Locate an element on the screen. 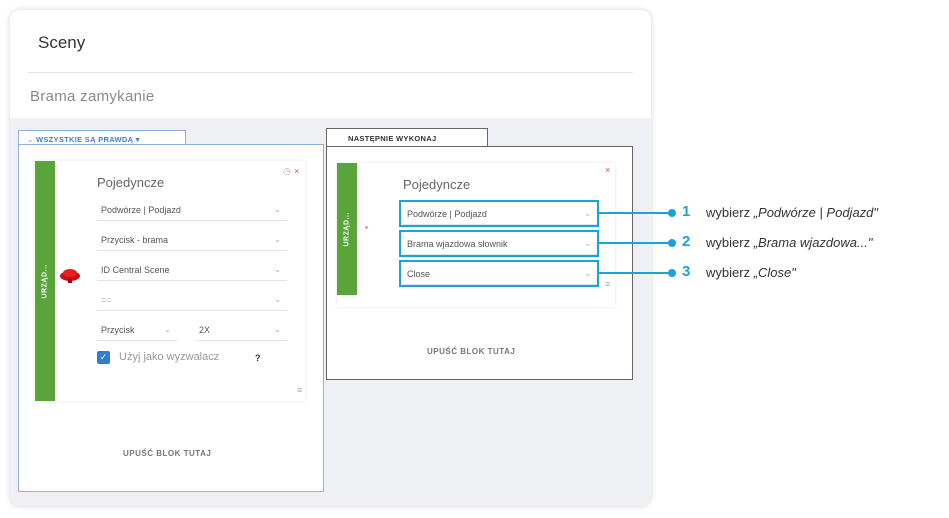  page-title: Sceny is located at coordinates (62, 42).